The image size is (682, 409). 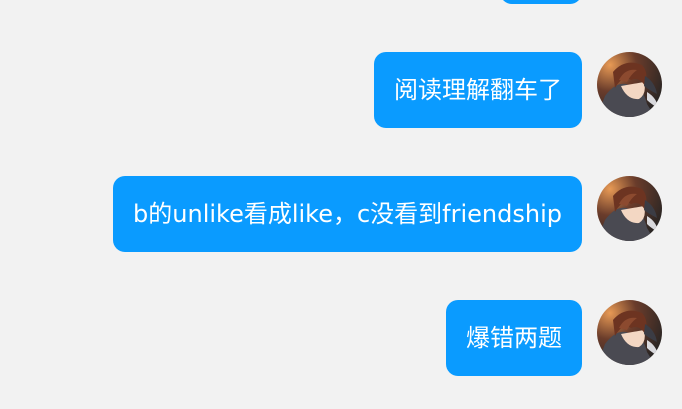 What do you see at coordinates (478, 90) in the screenshot?
I see `message-bubble: 阅读理解翻车了` at bounding box center [478, 90].